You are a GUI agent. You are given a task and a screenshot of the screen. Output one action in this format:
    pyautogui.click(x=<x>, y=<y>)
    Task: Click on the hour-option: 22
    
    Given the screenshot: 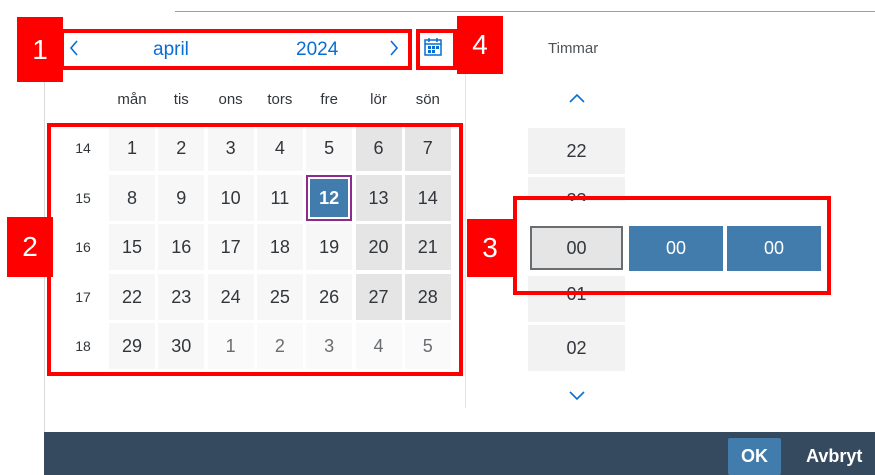 What is the action you would take?
    pyautogui.click(x=576, y=151)
    